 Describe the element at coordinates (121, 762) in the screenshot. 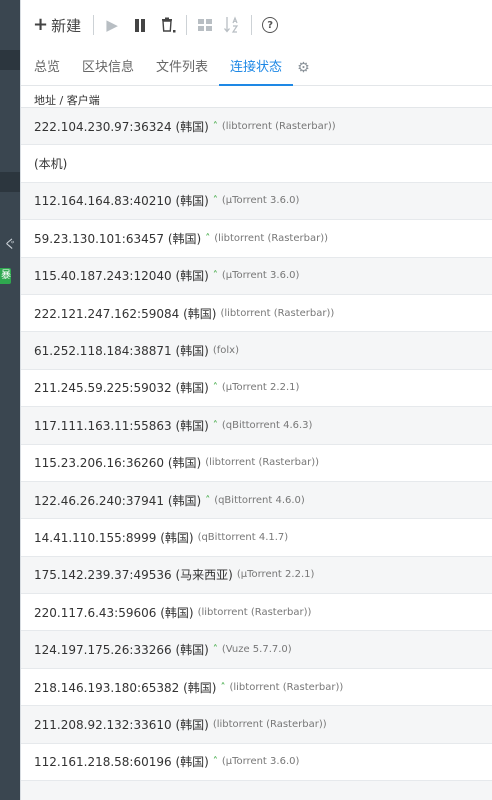

I see `peer-address: 112.161.218.58:60196 (韩国)` at that location.